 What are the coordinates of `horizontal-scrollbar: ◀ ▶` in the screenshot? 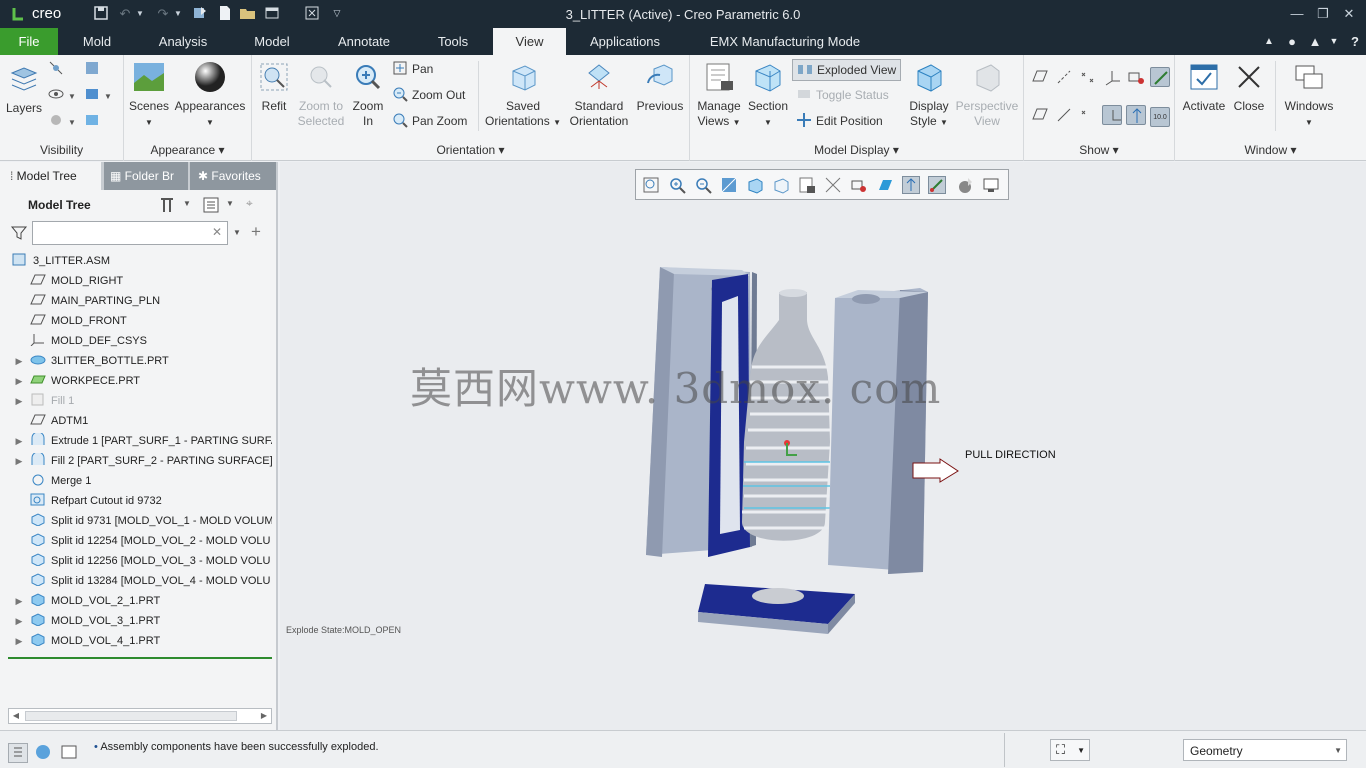 It's located at (140, 716).